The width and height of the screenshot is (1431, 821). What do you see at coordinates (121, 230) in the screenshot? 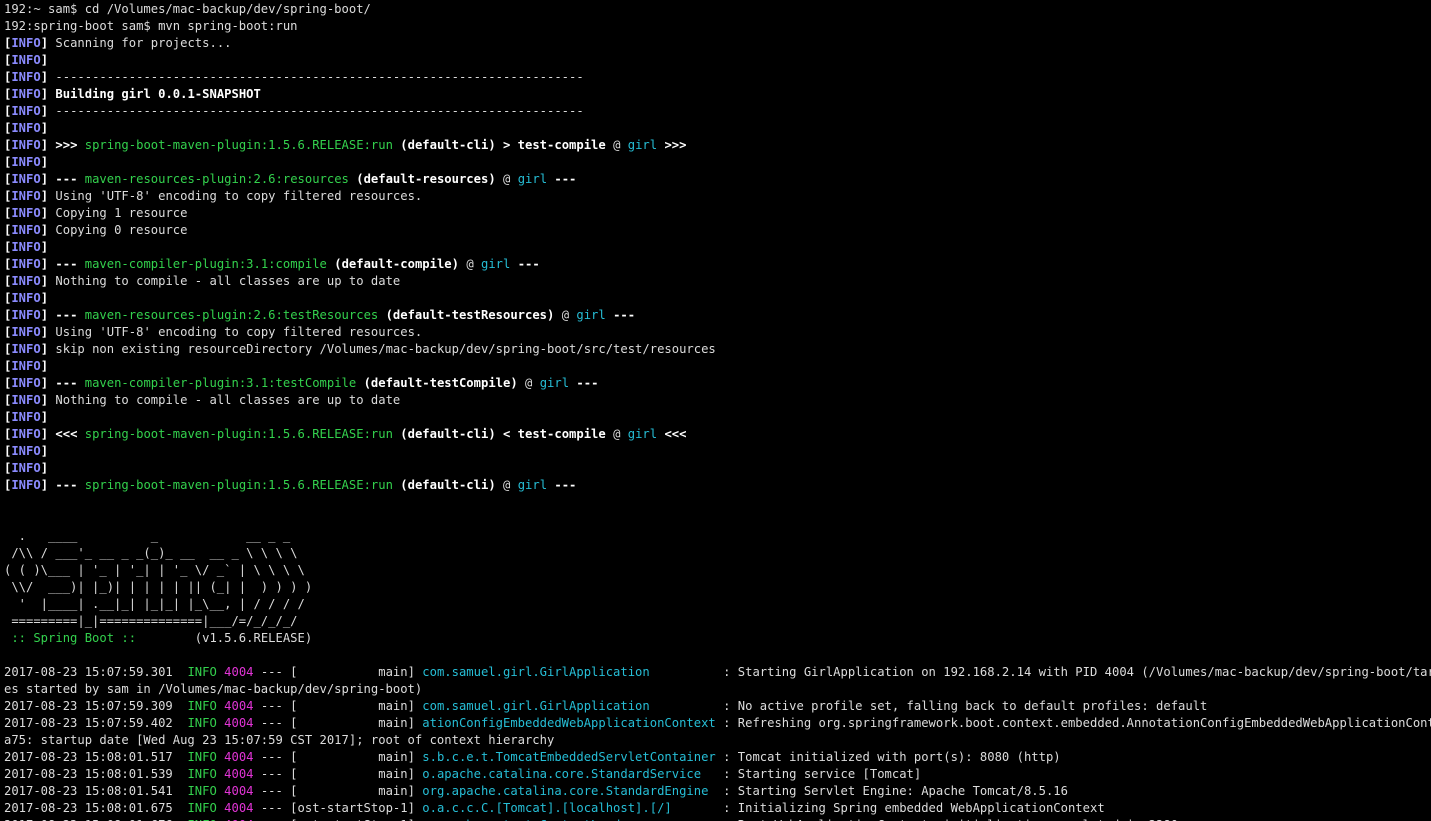
I see `terminal-text-segment: Copying 0 resource` at bounding box center [121, 230].